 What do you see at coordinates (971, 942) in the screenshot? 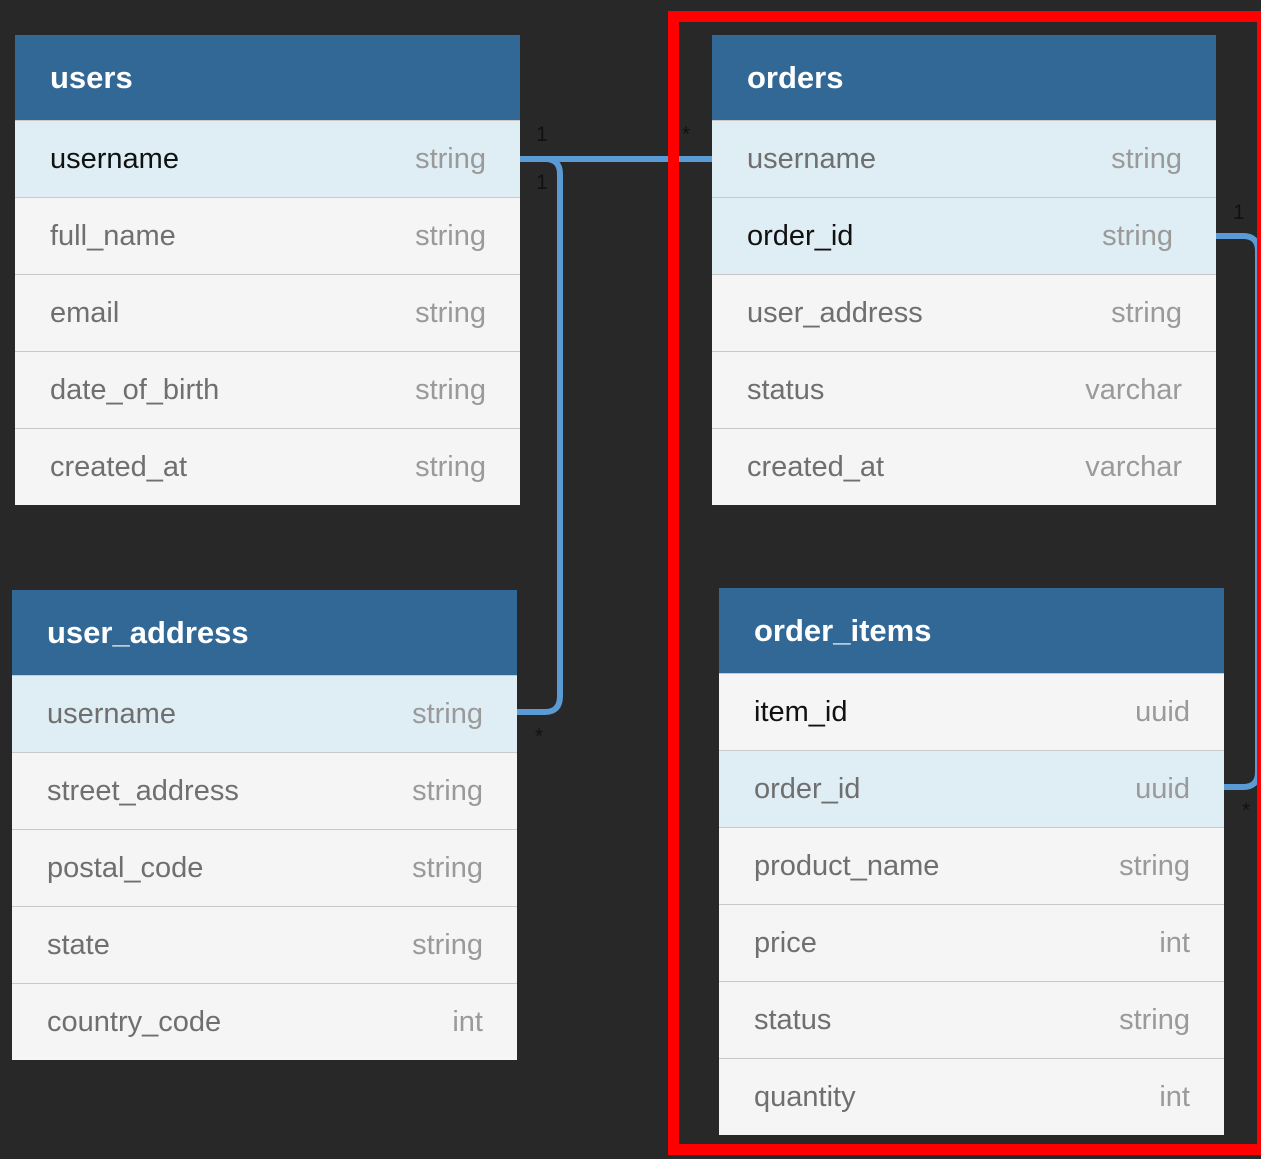
I see `table-row: price int` at bounding box center [971, 942].